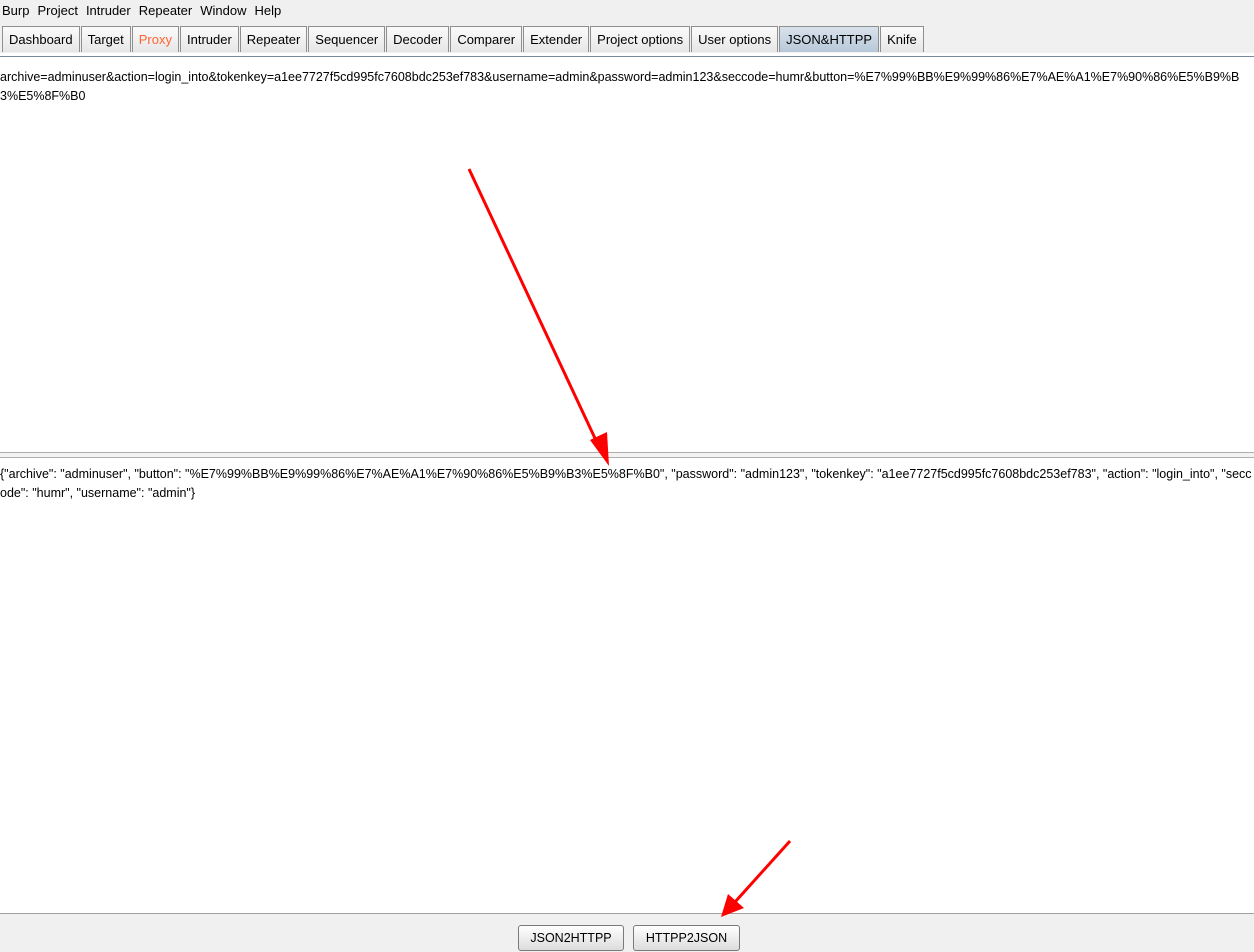  What do you see at coordinates (41, 39) in the screenshot?
I see `tab-dashboard: Dashboard` at bounding box center [41, 39].